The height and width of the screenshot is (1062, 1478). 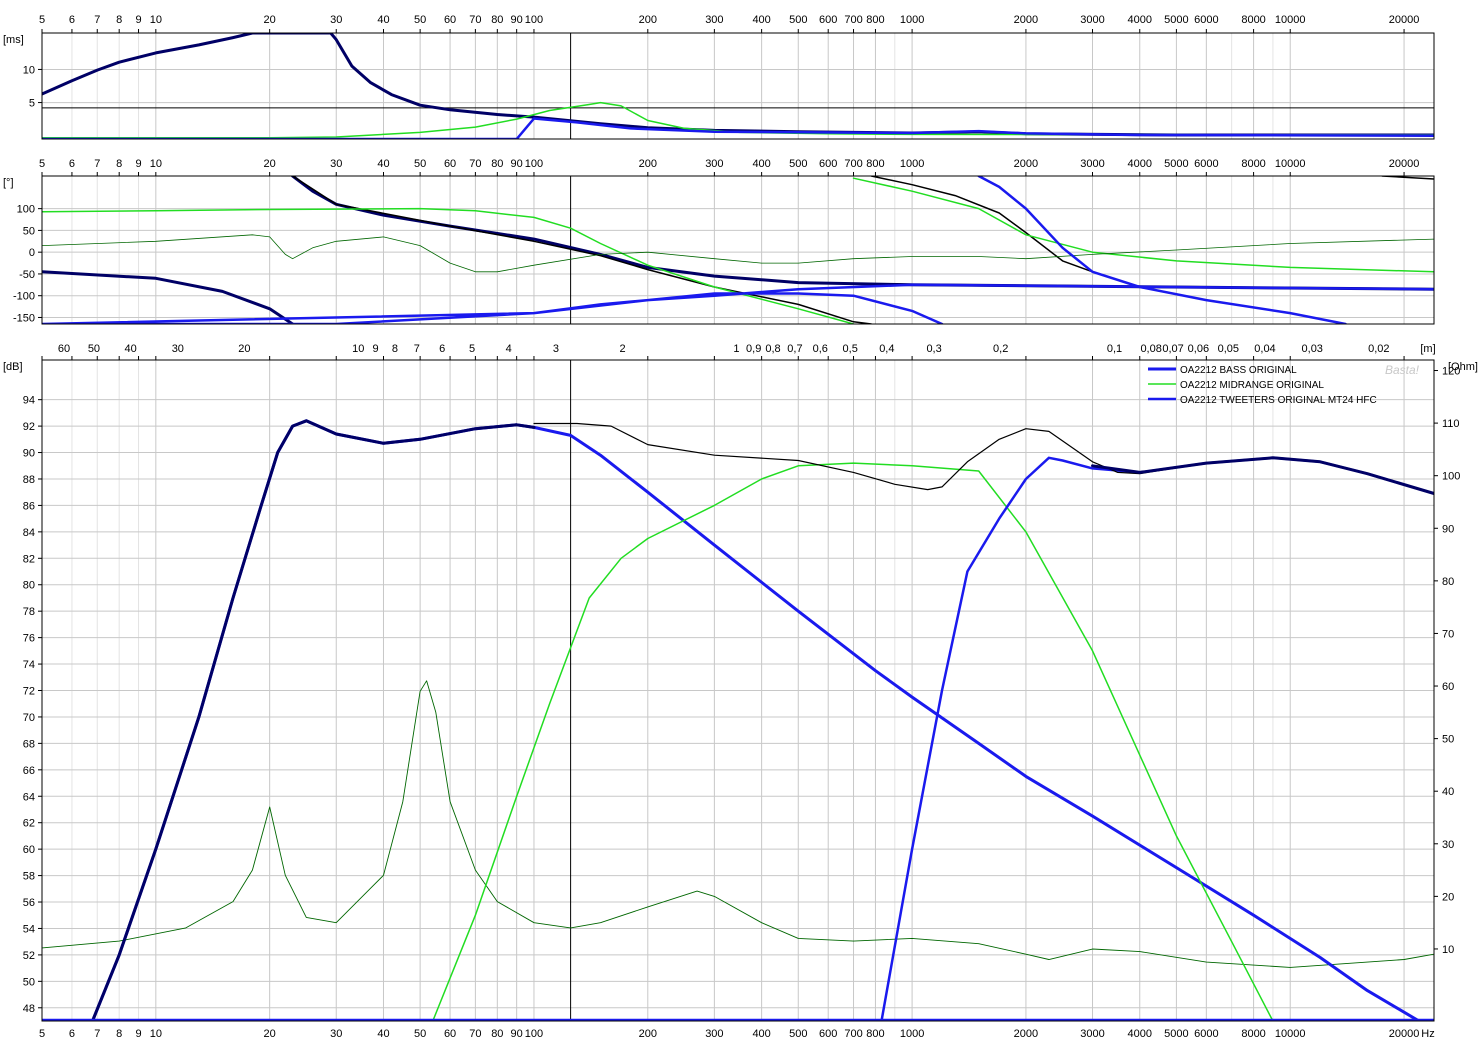 I want to click on y-tick-label: 78, so click(x=29, y=612).